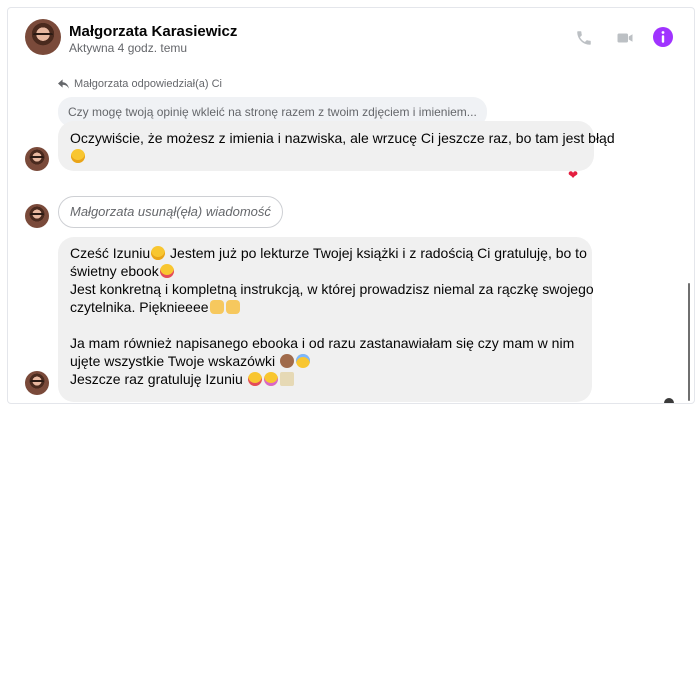  Describe the element at coordinates (114, 271) in the screenshot. I see `message-text: świetny ebook` at that location.